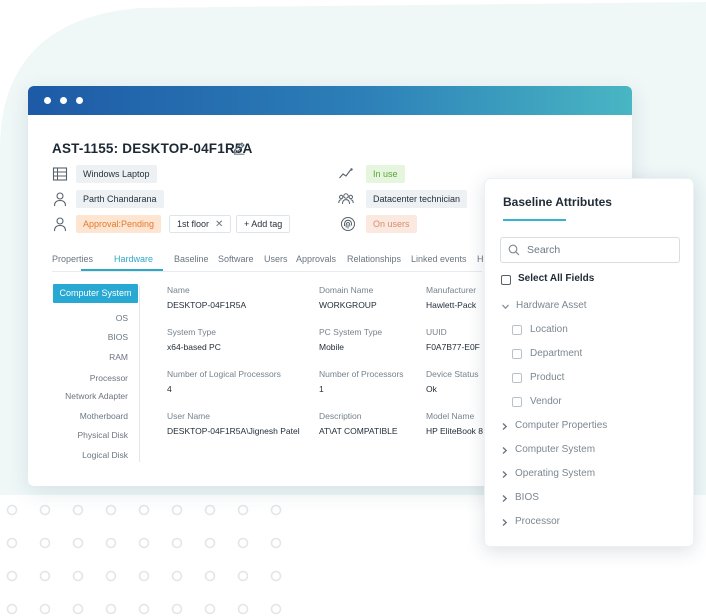  Describe the element at coordinates (96, 396) in the screenshot. I see `sidebar-item-network-adapter: Network Adapter` at that location.